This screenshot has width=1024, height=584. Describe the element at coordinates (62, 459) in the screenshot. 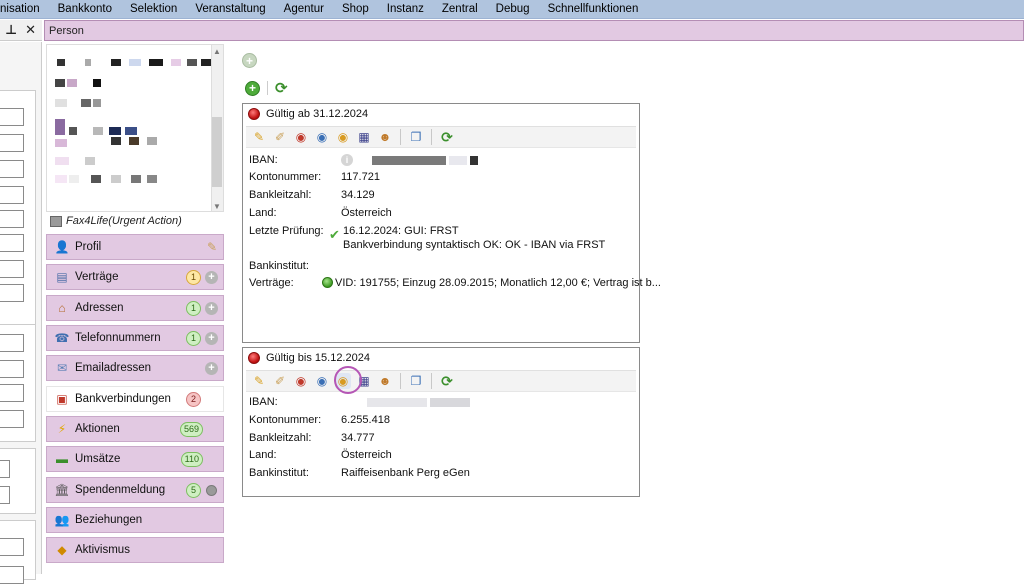

I see `money-icon: ▬` at that location.